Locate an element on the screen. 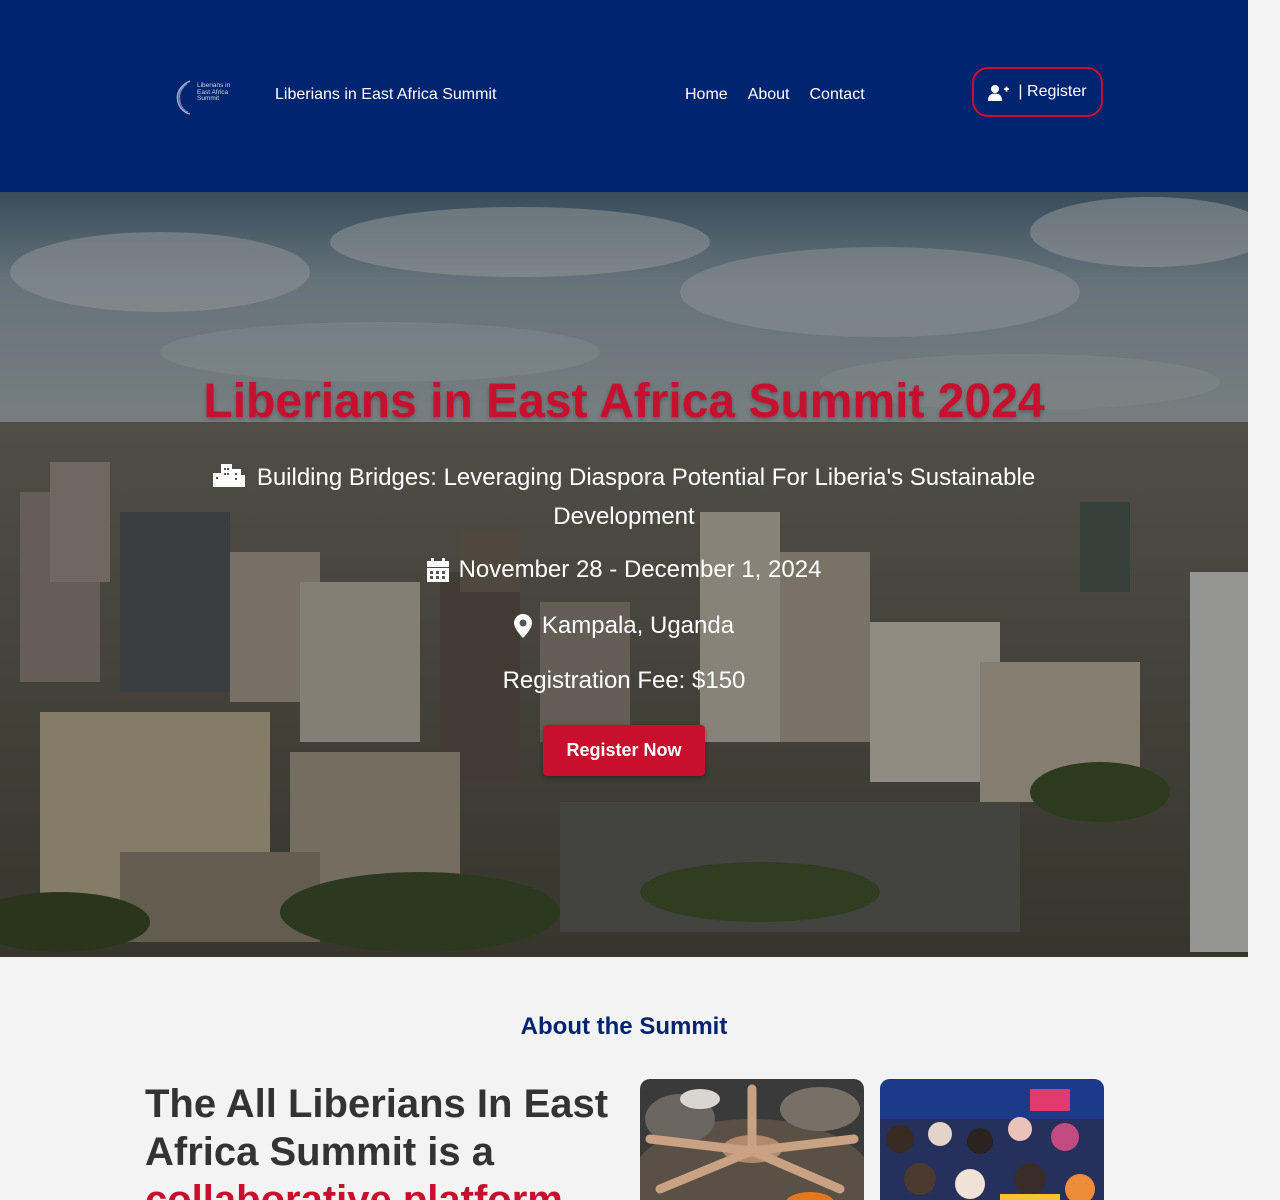 The height and width of the screenshot is (1200, 1280). about-photo-hands is located at coordinates (752, 1139).